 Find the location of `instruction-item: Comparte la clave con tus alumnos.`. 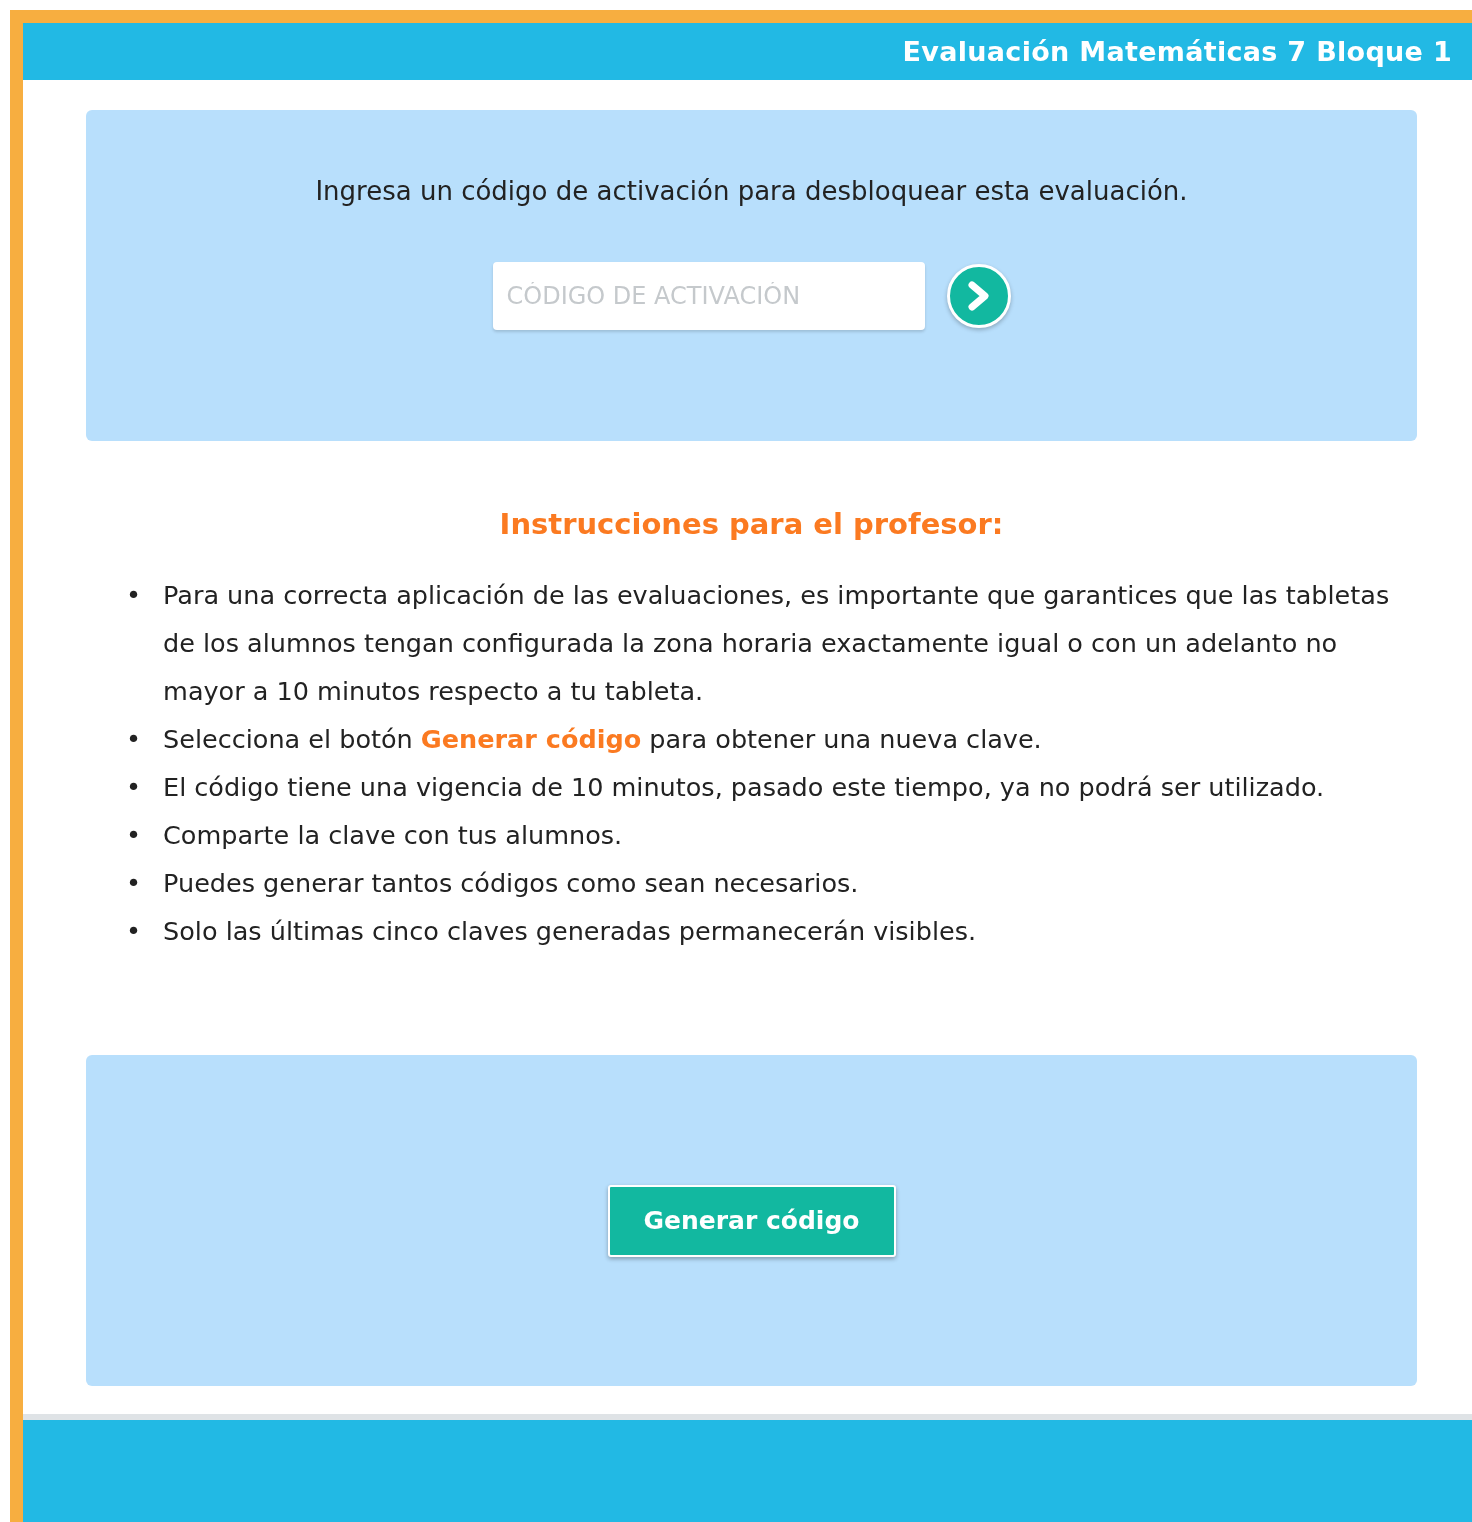

instruction-item: Comparte la clave con tus alumnos. is located at coordinates (393, 835).